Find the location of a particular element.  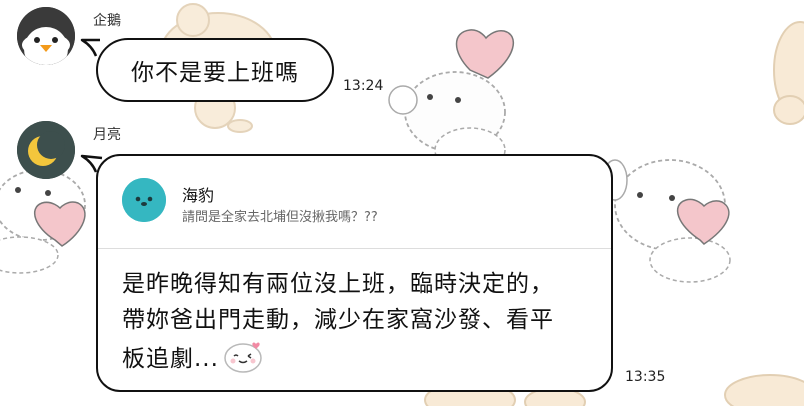

sender-name: 月亮 is located at coordinates (107, 135).